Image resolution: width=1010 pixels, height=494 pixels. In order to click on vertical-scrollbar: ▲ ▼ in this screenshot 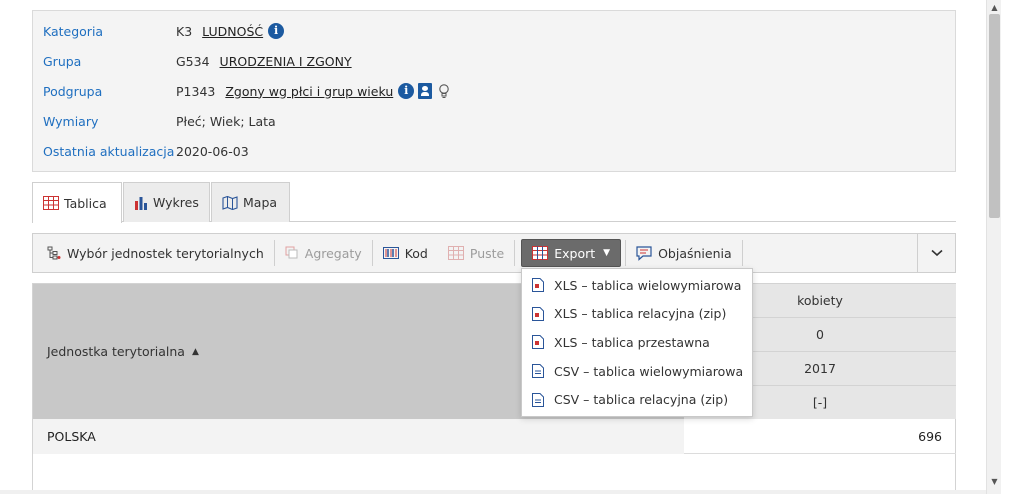, I will do `click(993, 247)`.